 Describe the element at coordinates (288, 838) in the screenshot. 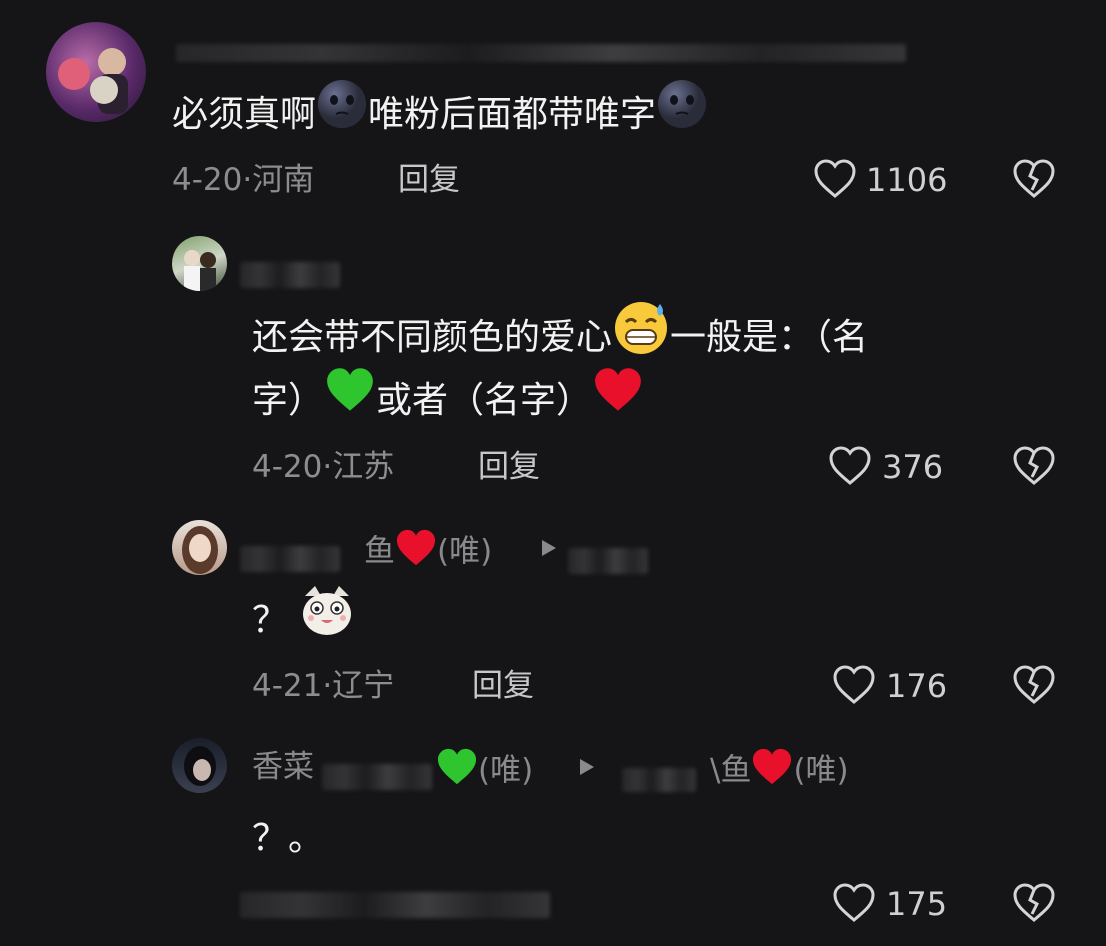

I see `comment-text: ？。` at that location.